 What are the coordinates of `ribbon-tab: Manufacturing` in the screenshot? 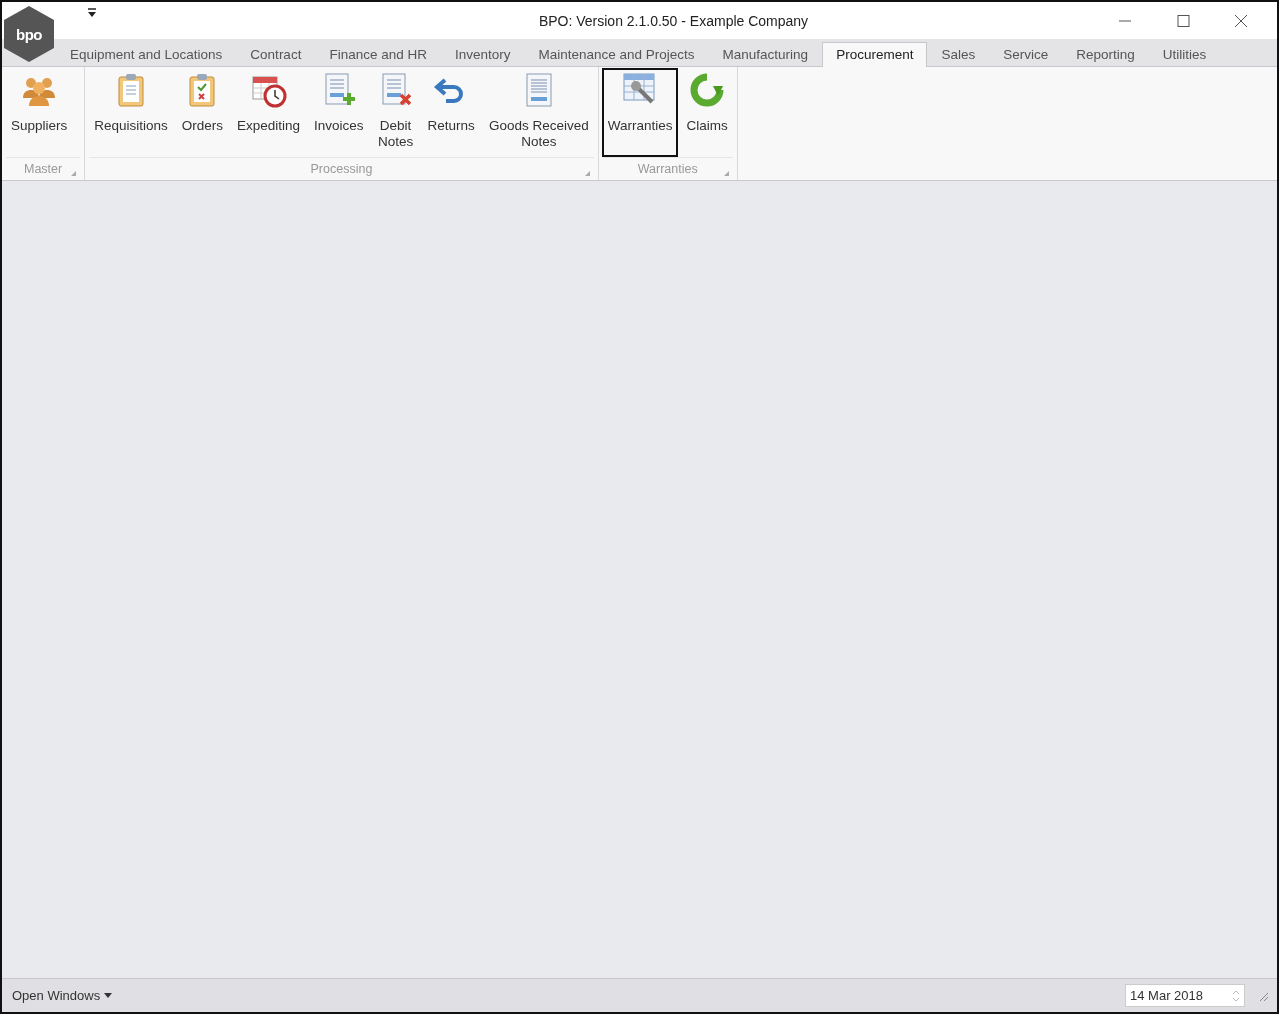 It's located at (765, 54).